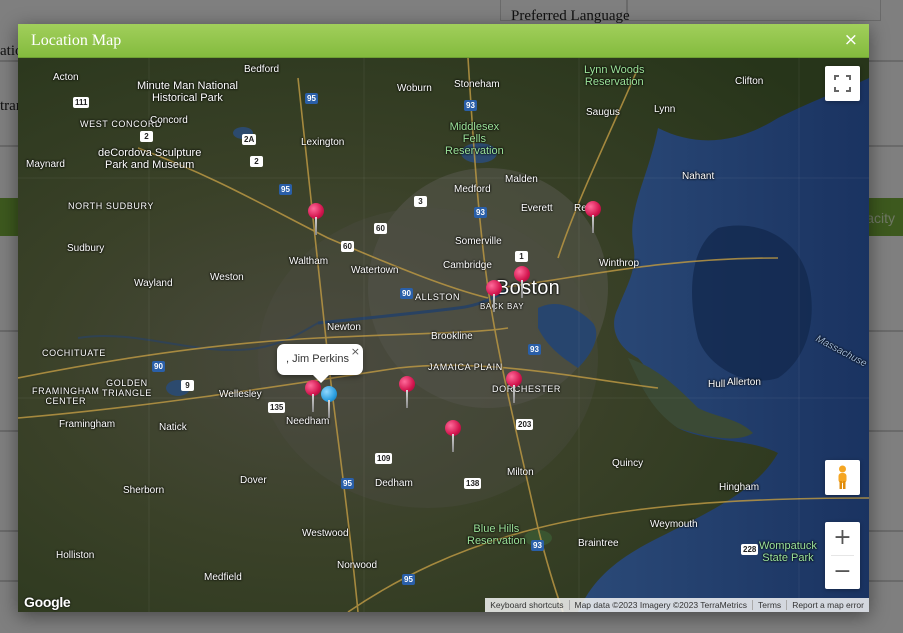  What do you see at coordinates (472, 189) in the screenshot?
I see `place-label: Medford` at bounding box center [472, 189].